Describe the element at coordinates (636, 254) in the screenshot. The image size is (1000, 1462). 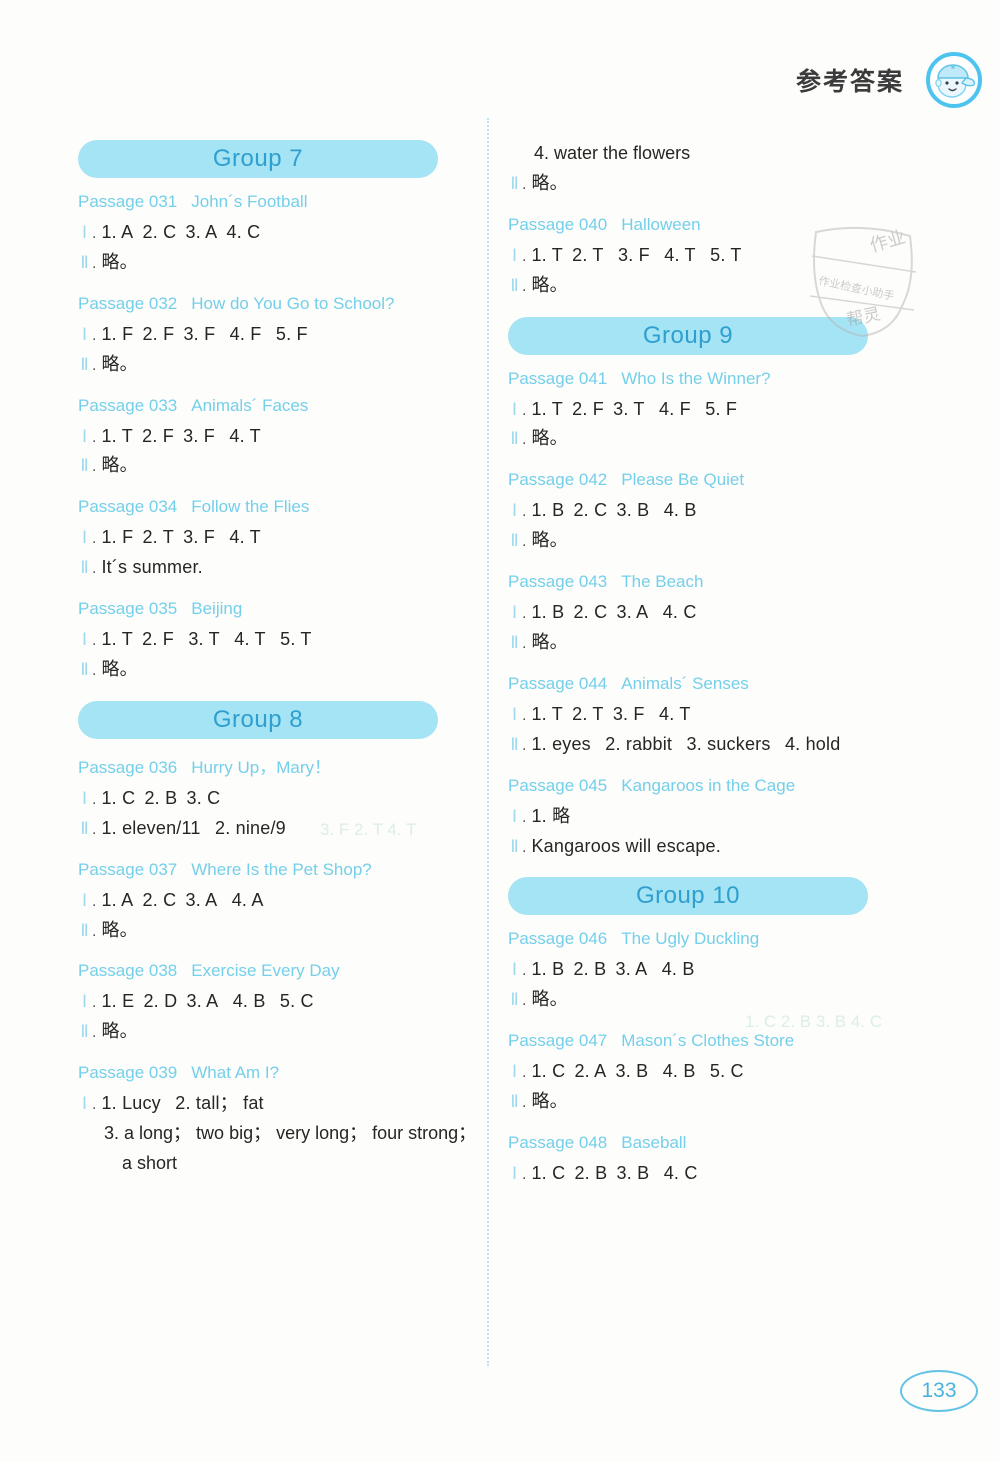
I see `answer-text: 1. T 2. T 3. F 4. T 5. T` at that location.